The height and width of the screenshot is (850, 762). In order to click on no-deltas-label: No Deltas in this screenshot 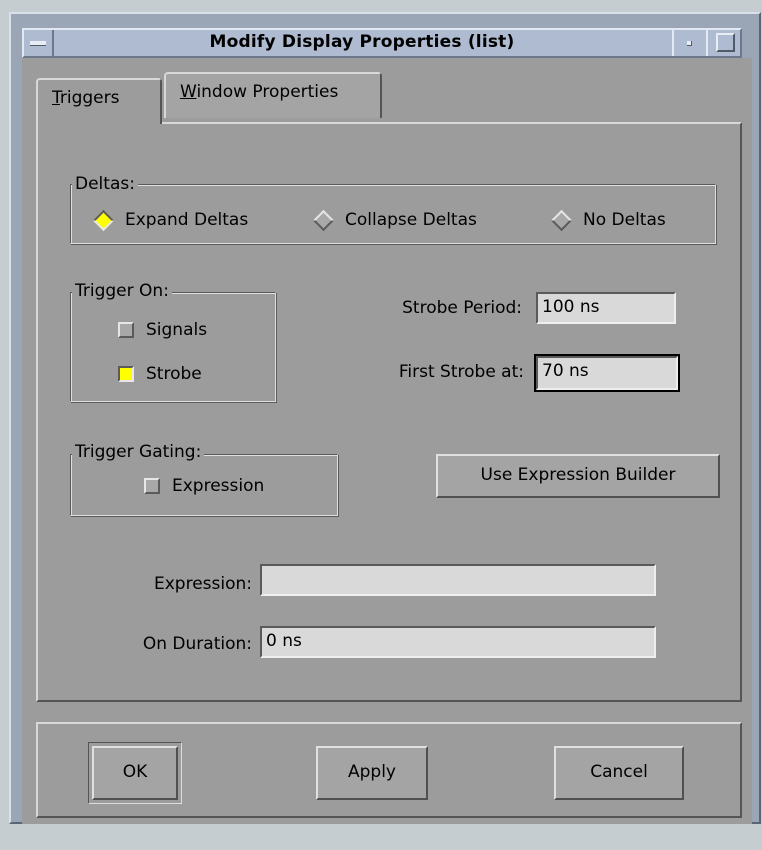, I will do `click(624, 220)`.